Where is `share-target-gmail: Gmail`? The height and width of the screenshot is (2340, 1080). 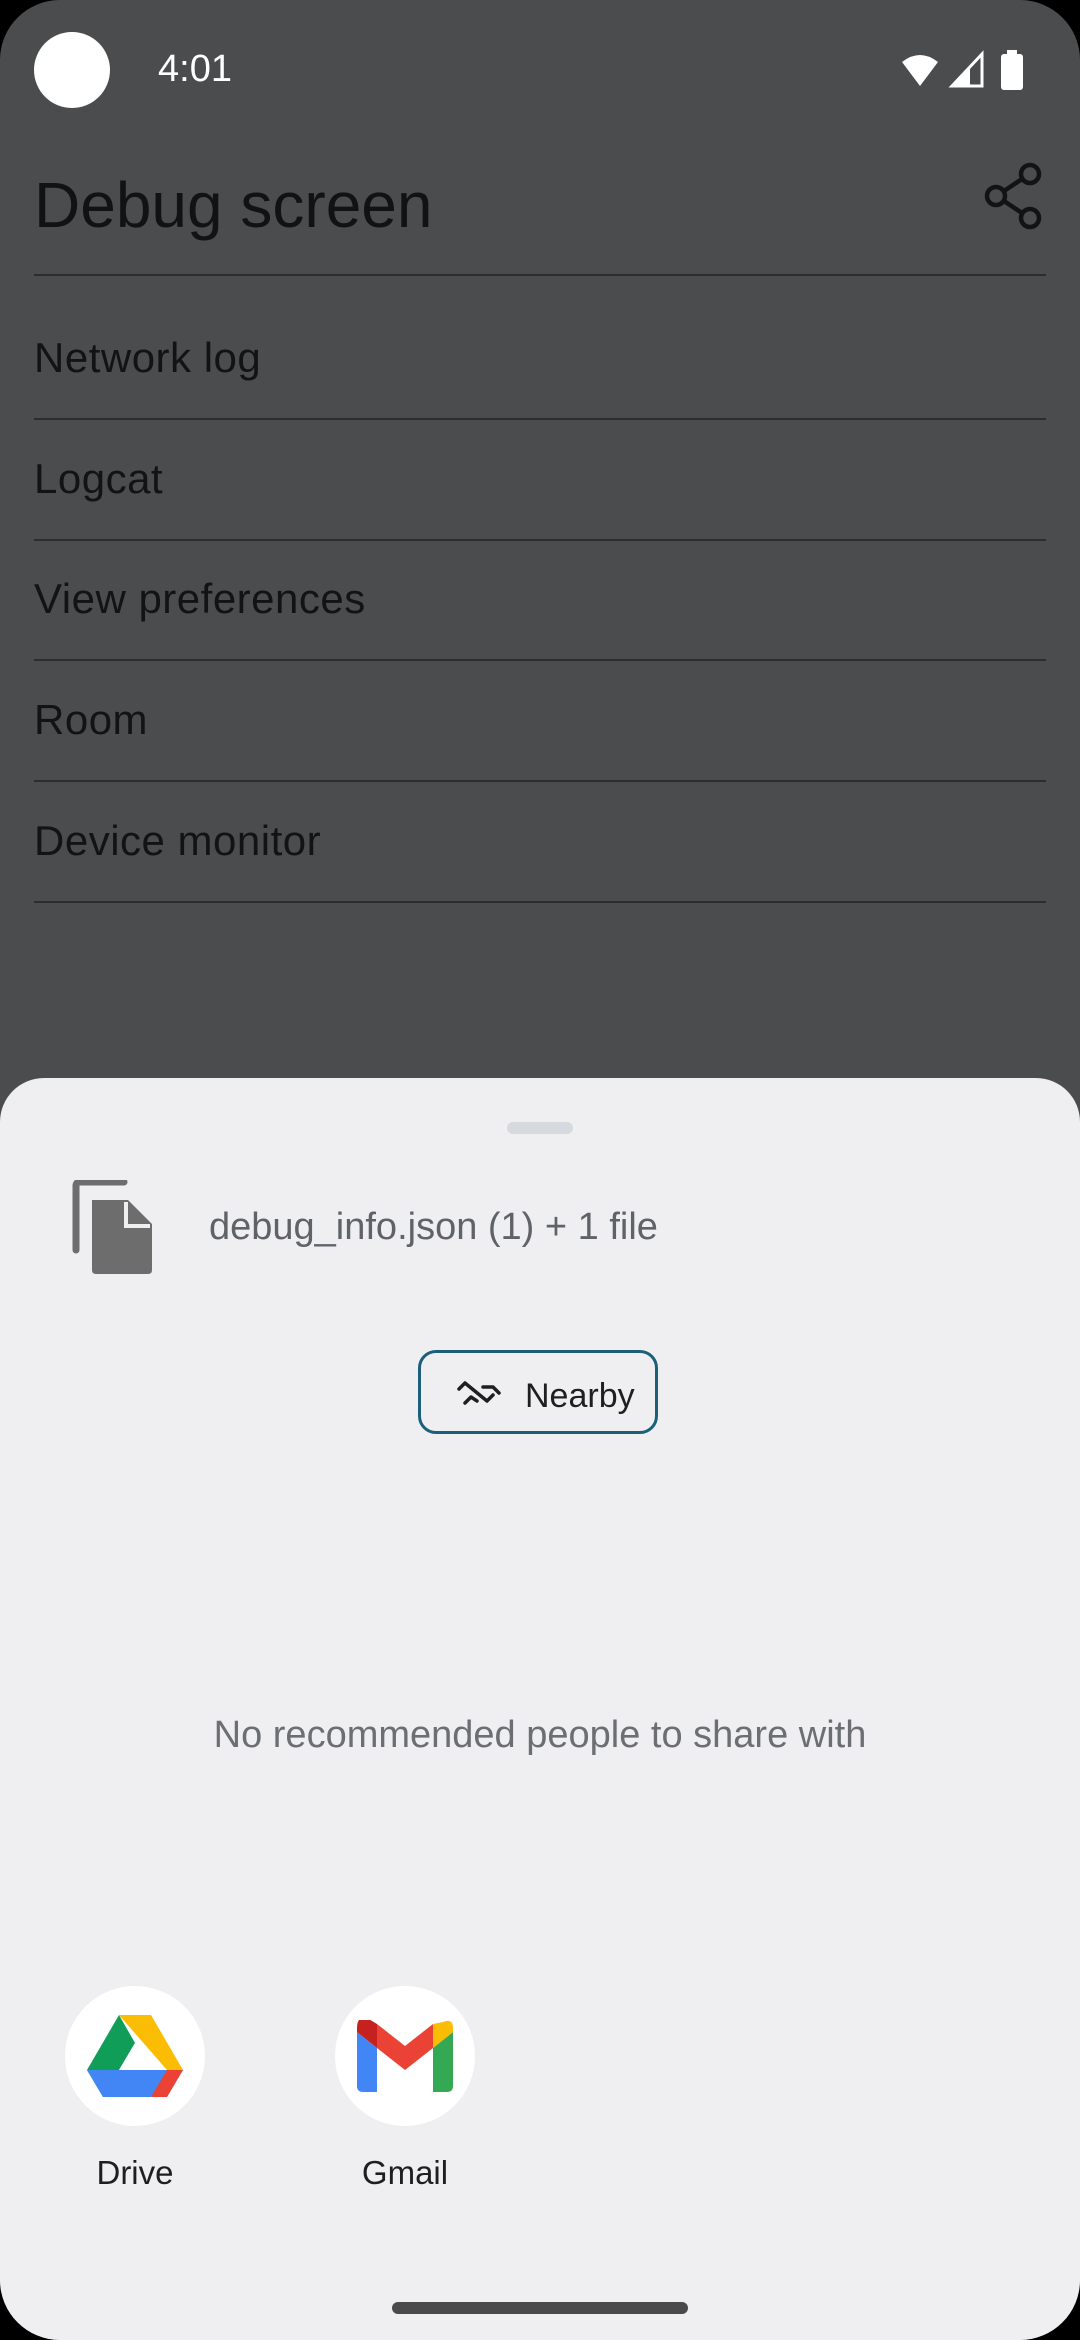 share-target-gmail: Gmail is located at coordinates (405, 2089).